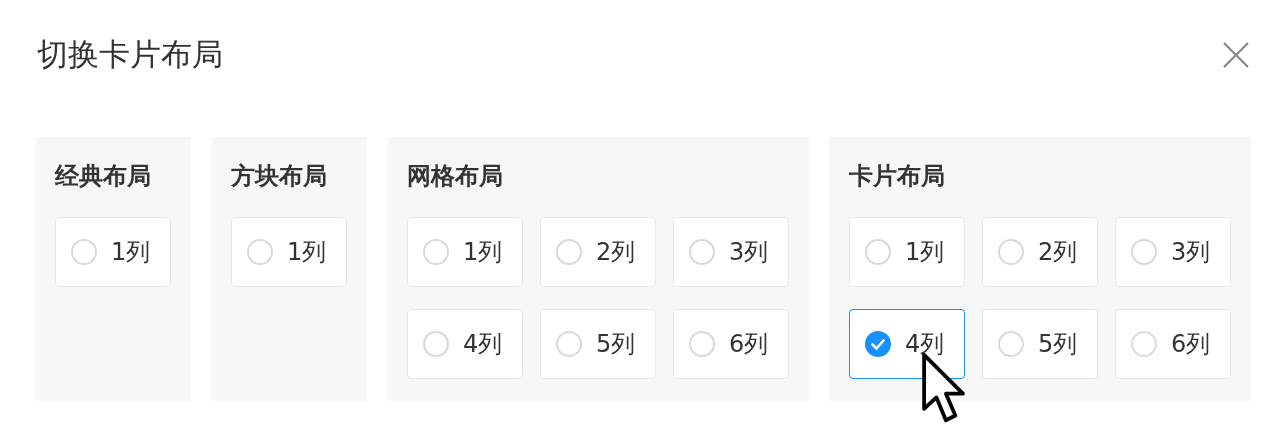 The image size is (1285, 425). Describe the element at coordinates (455, 176) in the screenshot. I see `group-title: 网格布局` at that location.